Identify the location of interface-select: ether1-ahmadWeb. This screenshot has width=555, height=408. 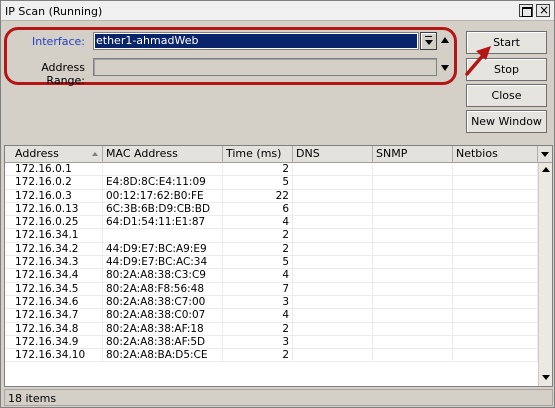
(256, 41).